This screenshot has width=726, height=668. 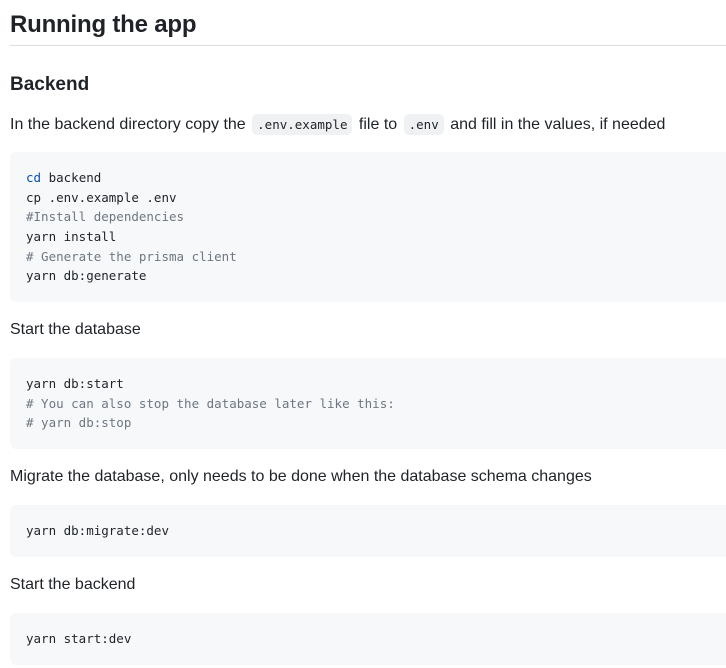 I want to click on start-db-paragraph: Start the database, so click(x=75, y=329).